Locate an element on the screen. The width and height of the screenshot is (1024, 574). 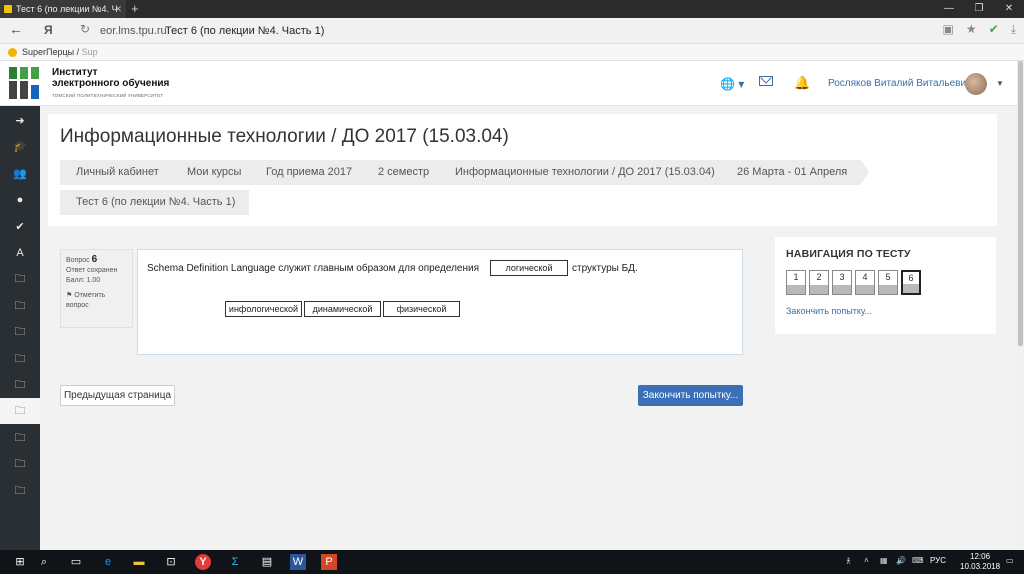
drag-option-infological: инфологической is located at coordinates (263, 309).